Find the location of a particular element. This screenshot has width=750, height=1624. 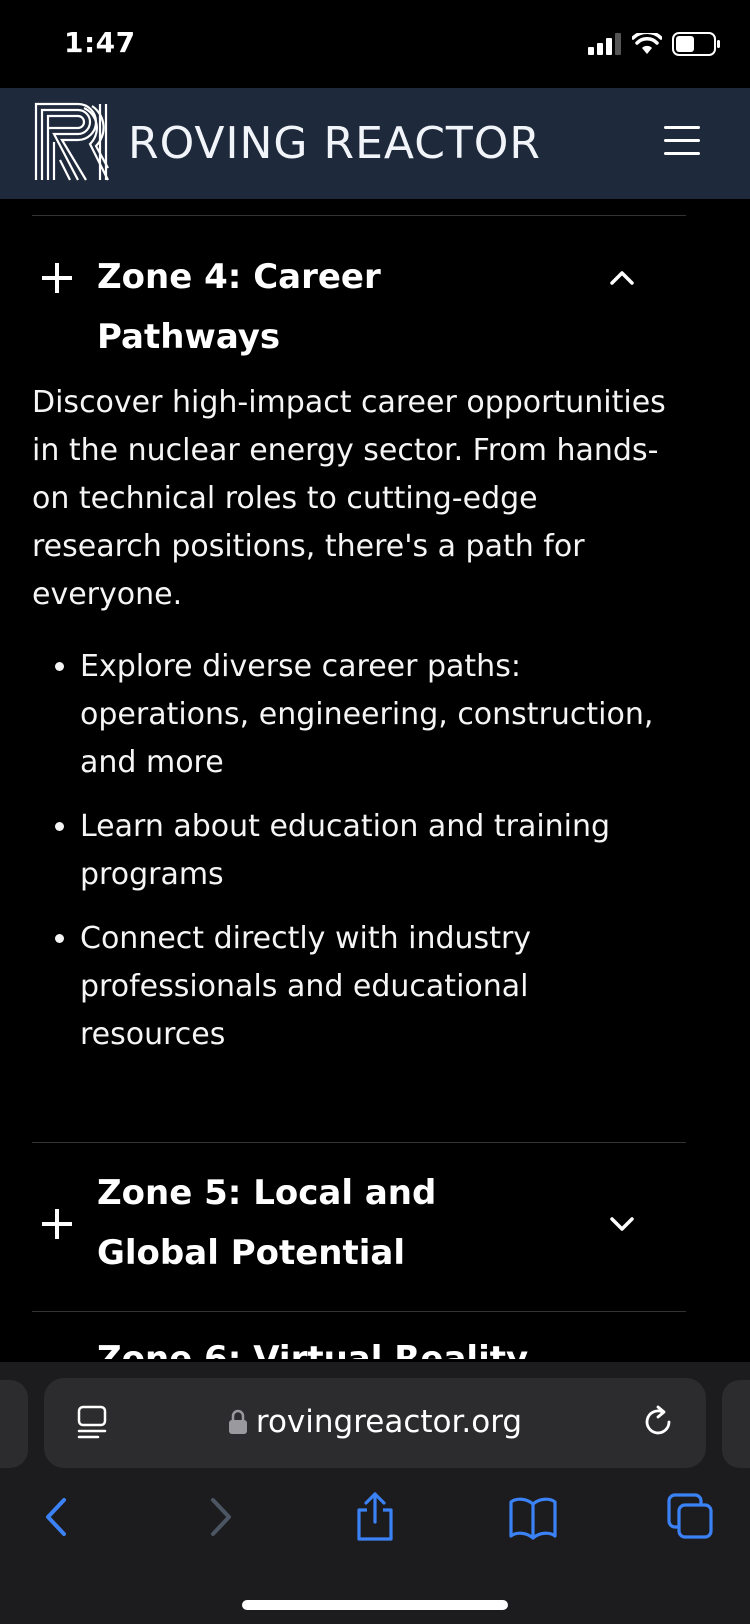

next-tab-preview is located at coordinates (736, 1424).